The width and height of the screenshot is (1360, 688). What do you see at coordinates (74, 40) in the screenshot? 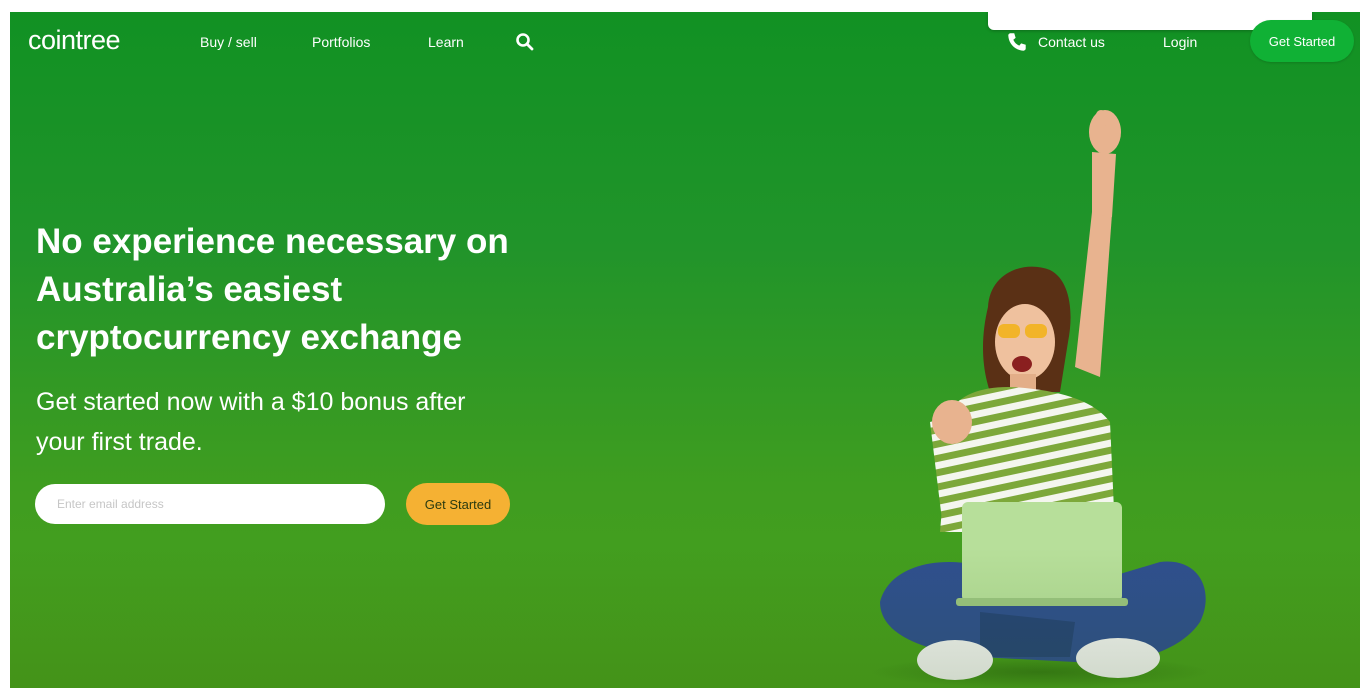
I see `cointree-logo: cointree` at bounding box center [74, 40].